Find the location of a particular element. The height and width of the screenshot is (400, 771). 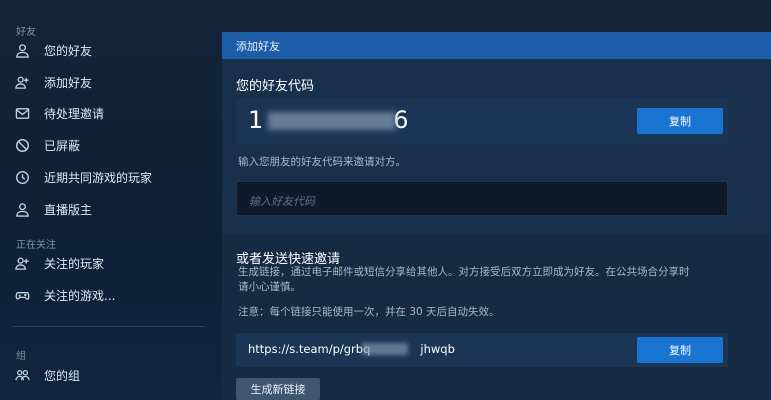

sidebar-item-your-friends: 您的好友 is located at coordinates (109, 50).